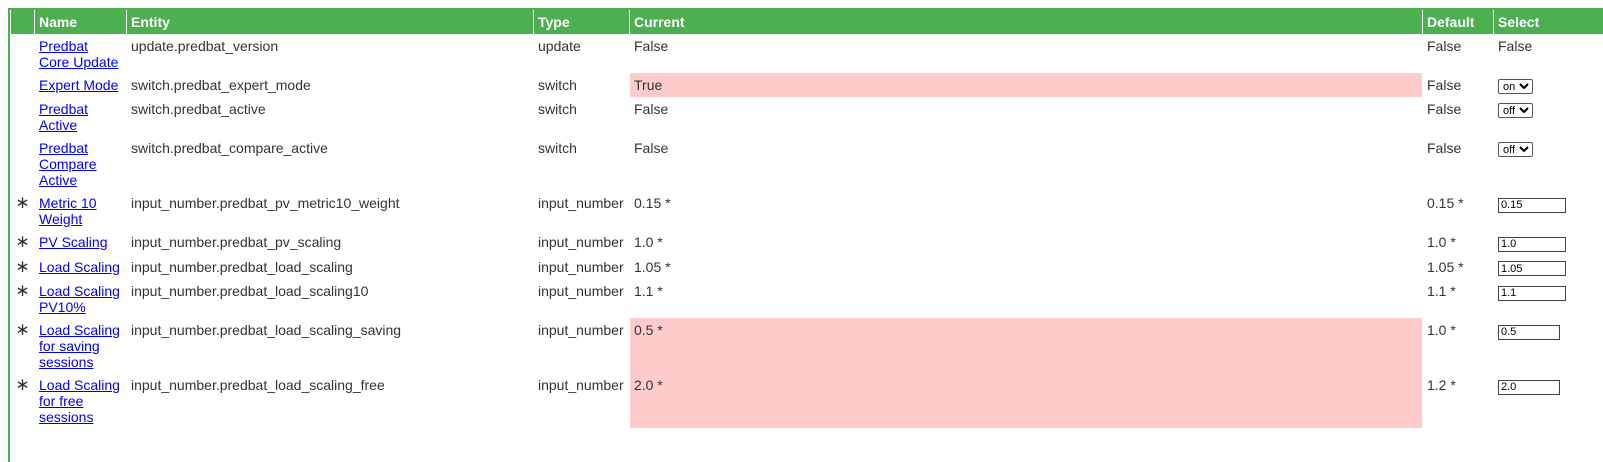 This screenshot has height=462, width=1603. I want to click on setting-name-link: Predbat Compare Active, so click(68, 164).